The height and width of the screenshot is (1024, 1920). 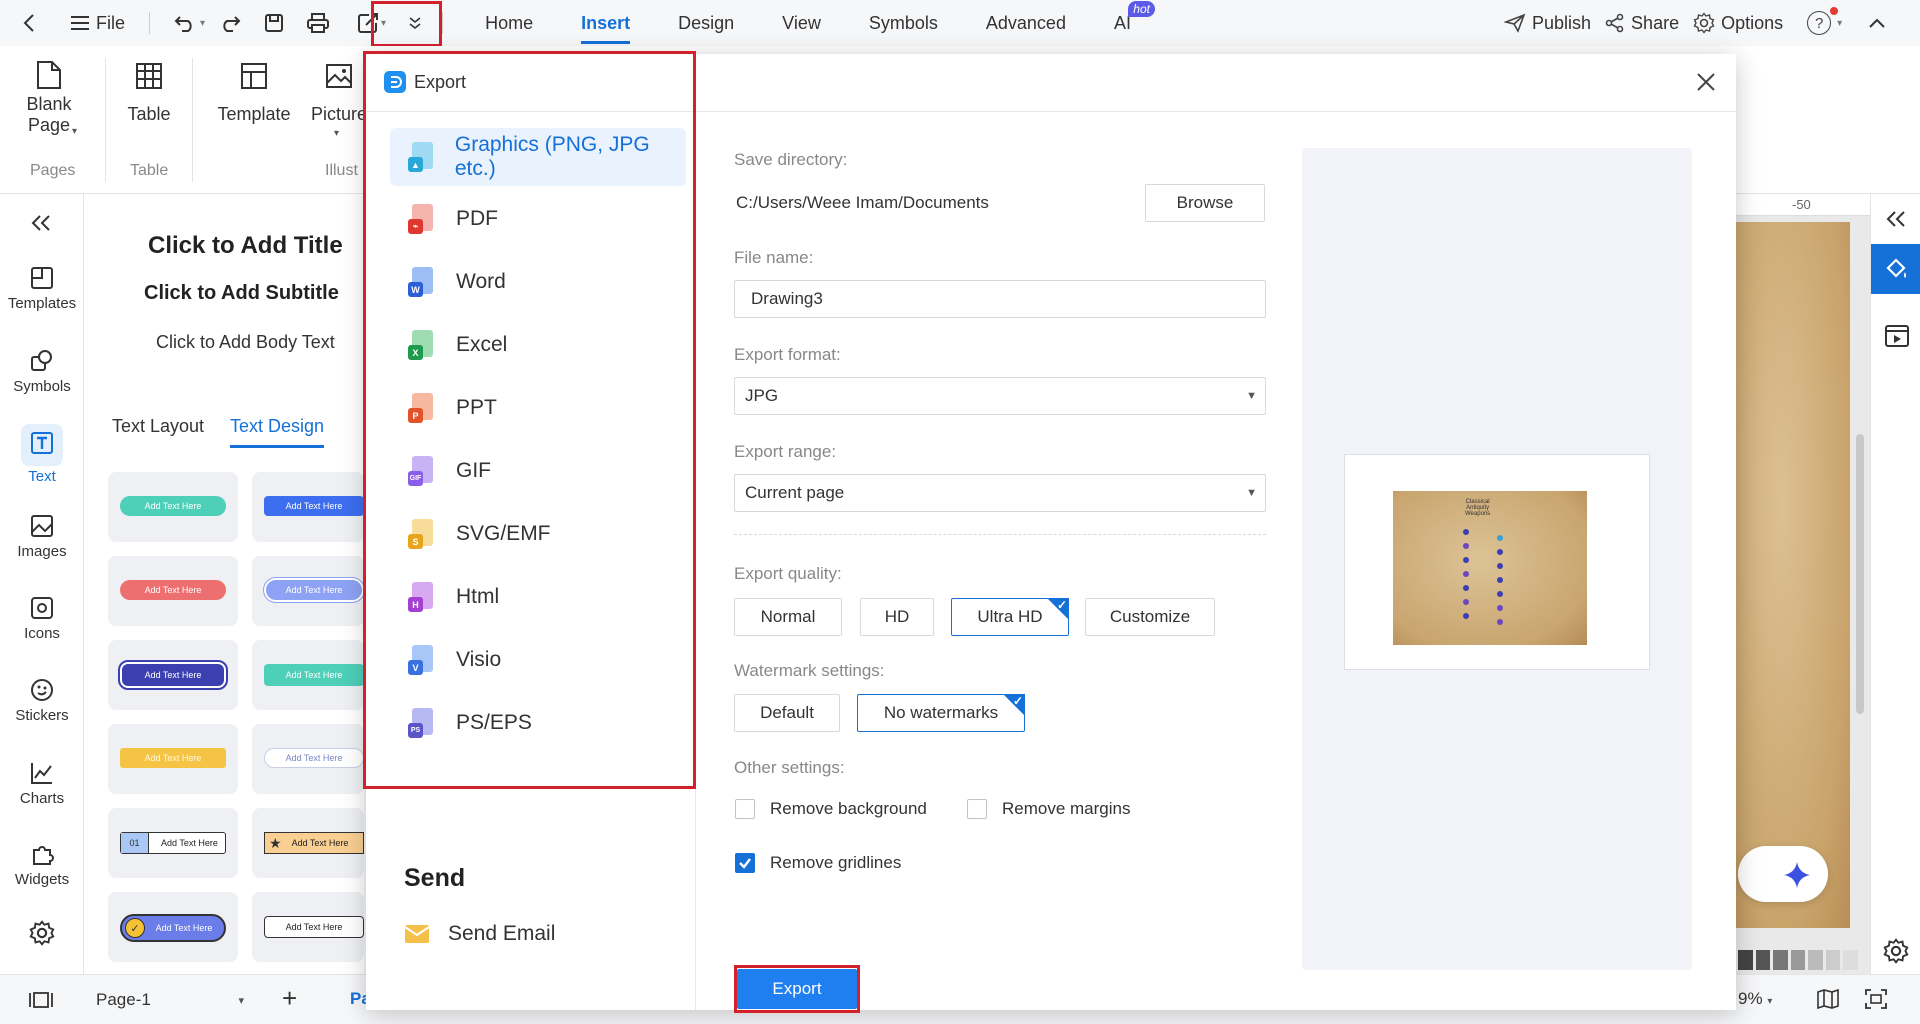 What do you see at coordinates (1477, 508) in the screenshot?
I see `preview-title: Classical Antiquity Weapons` at bounding box center [1477, 508].